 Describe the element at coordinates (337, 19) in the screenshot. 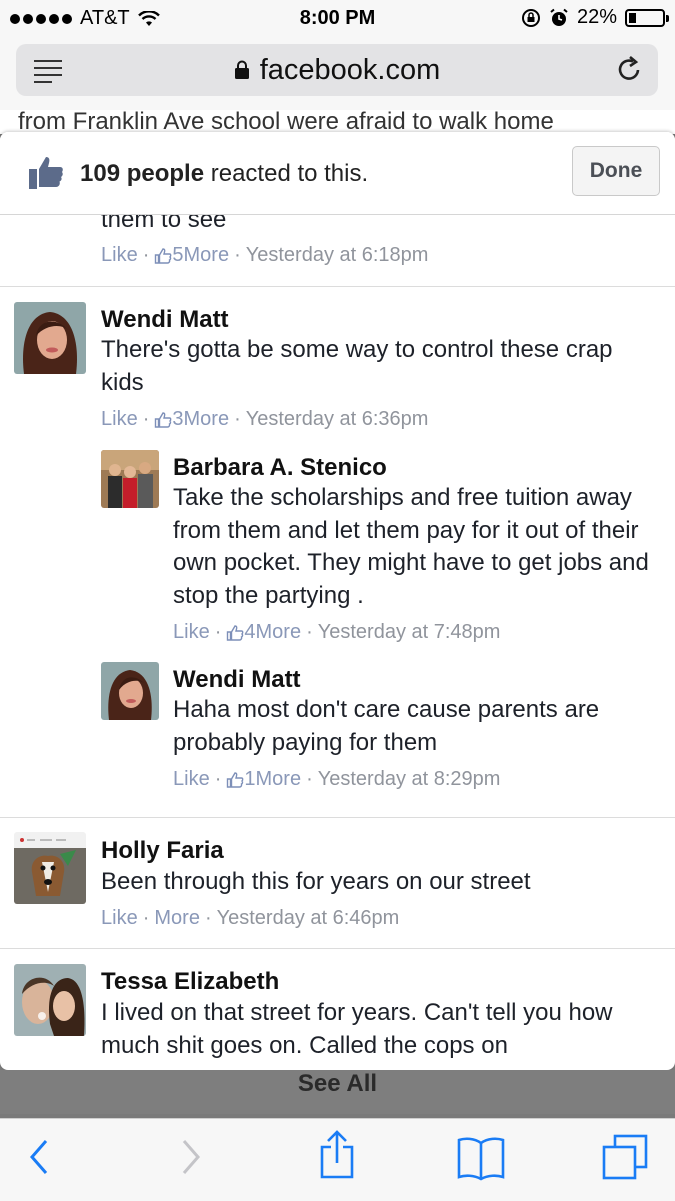

I see `status-bar: AT&T 8:00 PM 22%` at that location.